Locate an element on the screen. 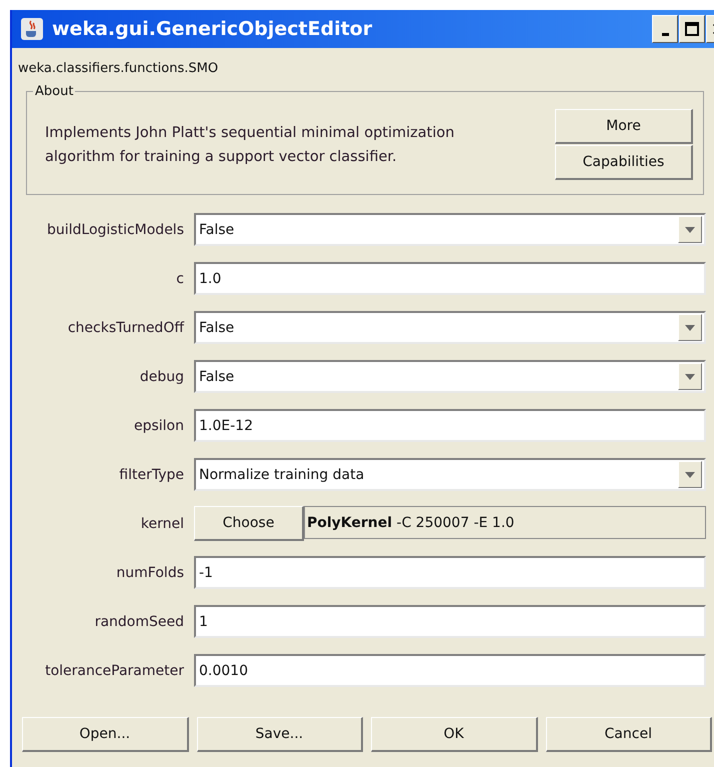  minimize-icon is located at coordinates (665, 34).